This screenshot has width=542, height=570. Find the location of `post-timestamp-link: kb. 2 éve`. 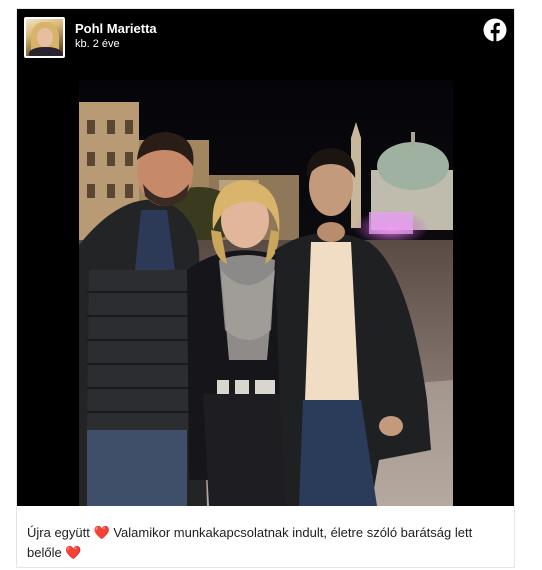

post-timestamp-link: kb. 2 éve is located at coordinates (116, 44).